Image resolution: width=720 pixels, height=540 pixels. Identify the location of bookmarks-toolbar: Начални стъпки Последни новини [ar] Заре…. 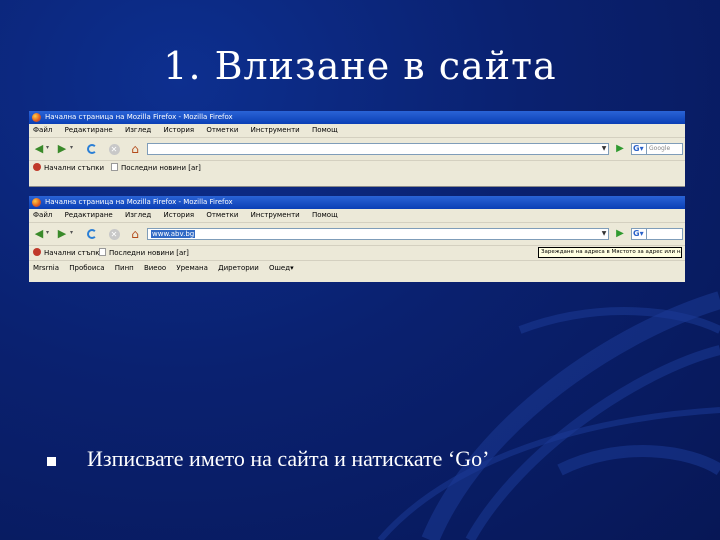
(357, 253).